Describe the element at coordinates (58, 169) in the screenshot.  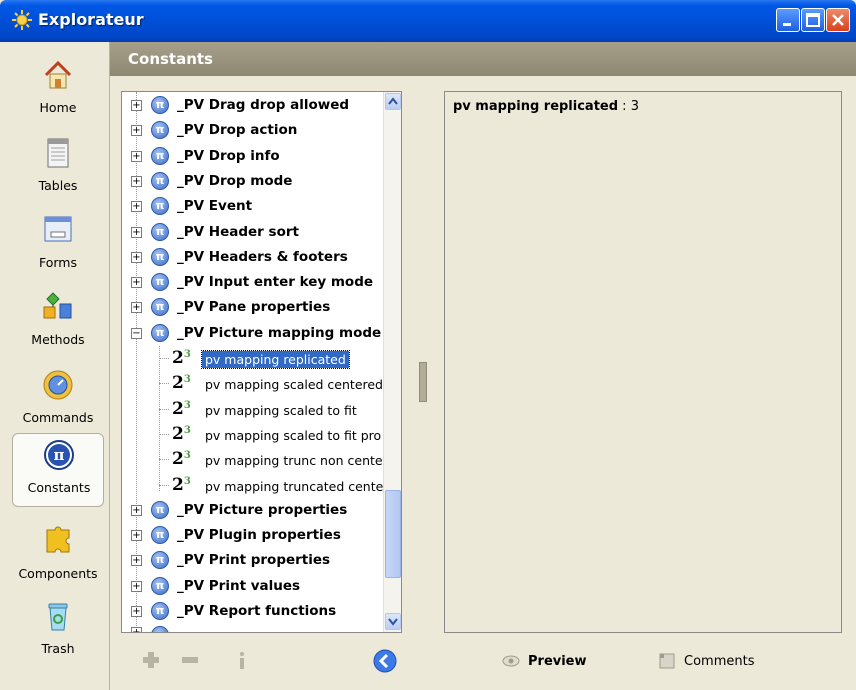
I see `sidebar-item-tables: Tables` at that location.